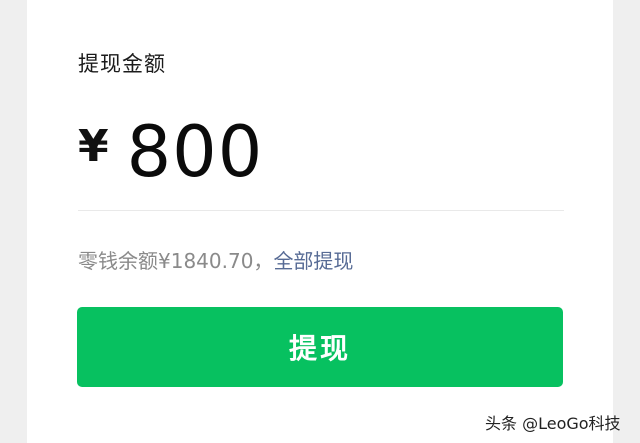 The image size is (640, 443). What do you see at coordinates (313, 261) in the screenshot?
I see `withdraw-all-link: 全部提现` at bounding box center [313, 261].